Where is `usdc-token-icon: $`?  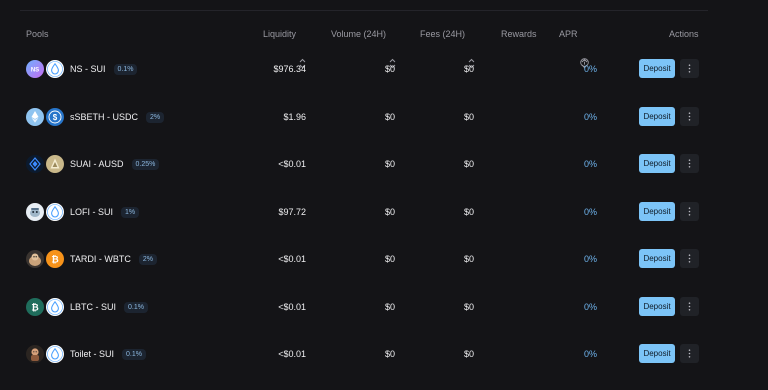
usdc-token-icon: $ is located at coordinates (55, 117).